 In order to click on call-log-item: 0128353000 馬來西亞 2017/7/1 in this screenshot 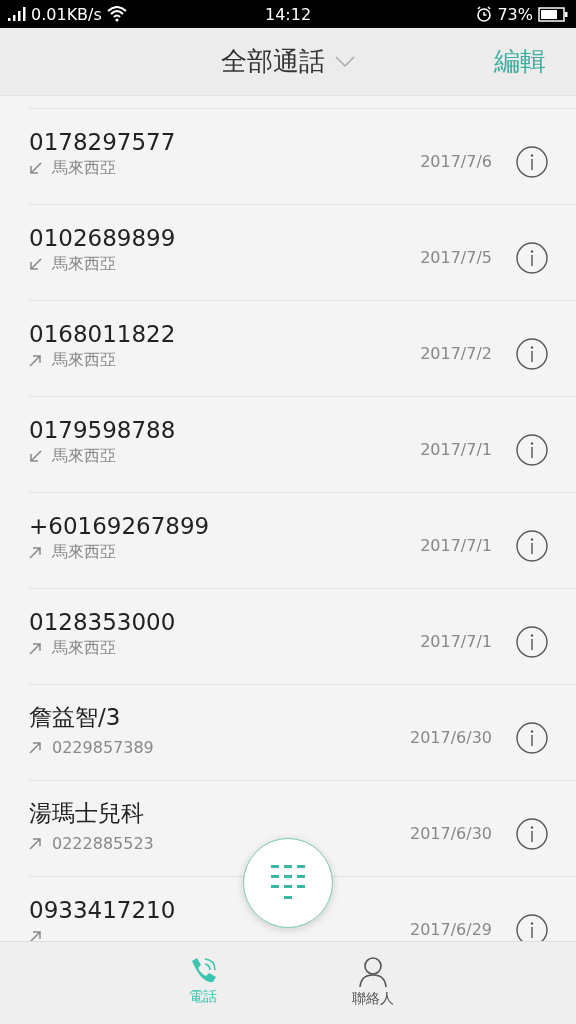, I will do `click(302, 637)`.